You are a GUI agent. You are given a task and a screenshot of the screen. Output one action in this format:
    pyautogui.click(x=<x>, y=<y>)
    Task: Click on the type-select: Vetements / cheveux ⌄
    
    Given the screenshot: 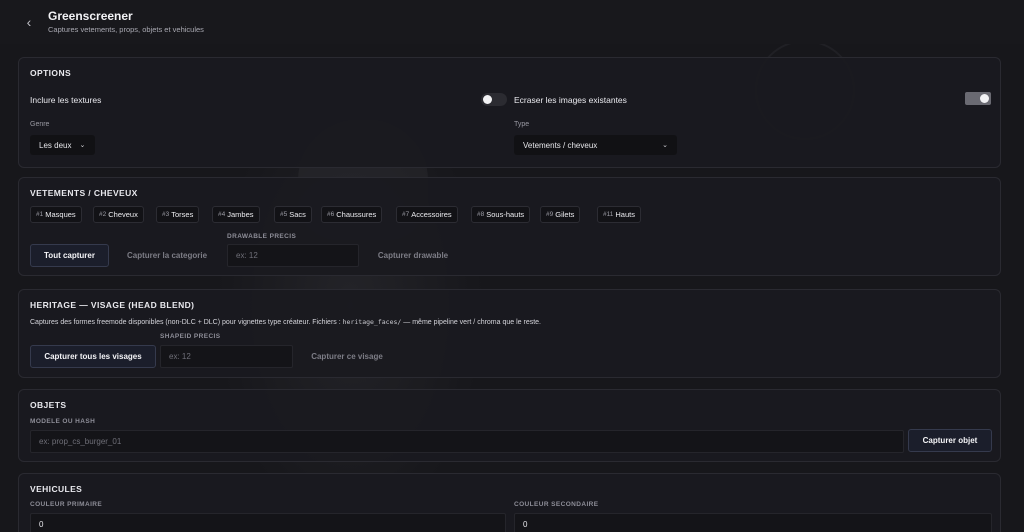 What is the action you would take?
    pyautogui.click(x=595, y=145)
    